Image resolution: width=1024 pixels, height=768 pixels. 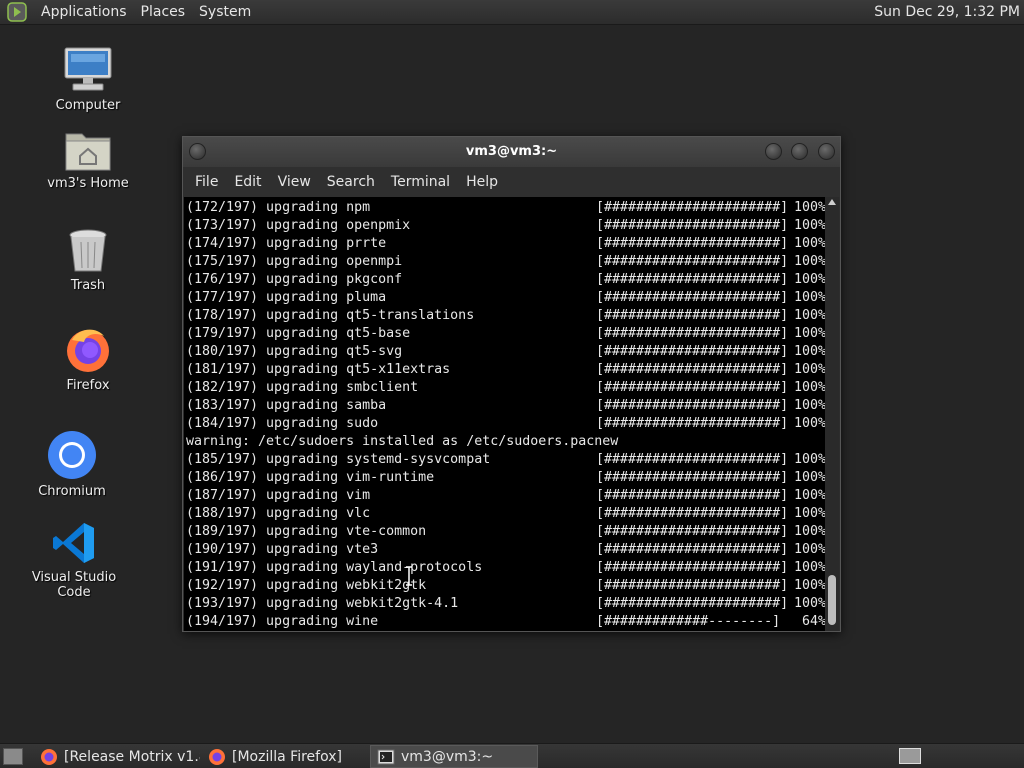 What do you see at coordinates (286, 405) in the screenshot?
I see `terminal-line-text: (183/197) upgrading samba` at bounding box center [286, 405].